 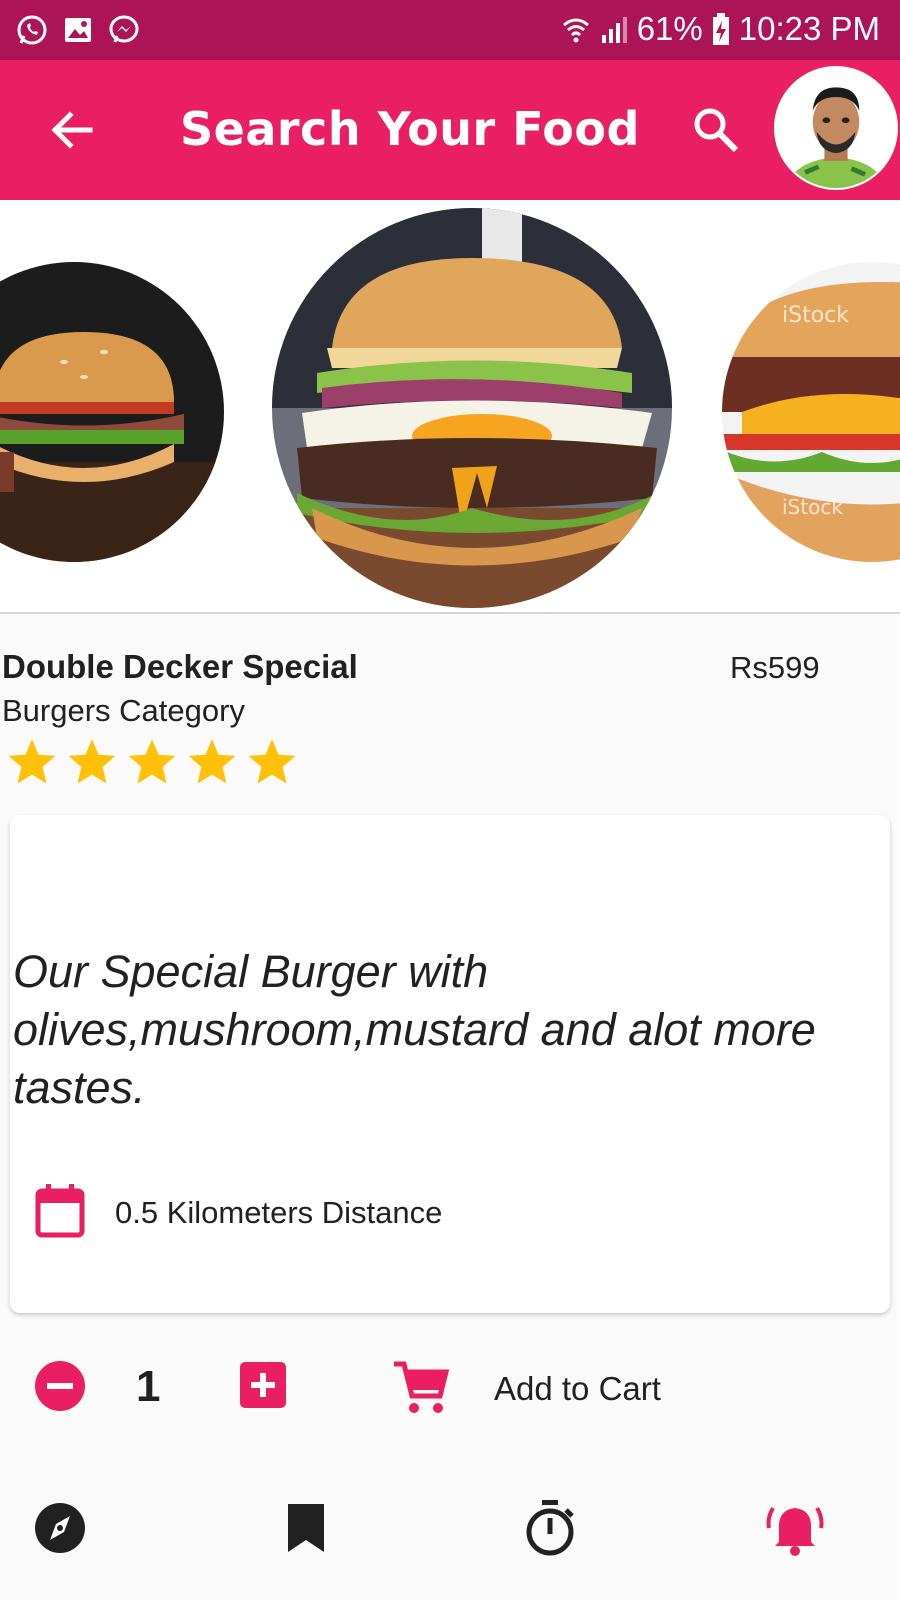 I want to click on burger-image-left, so click(x=112, y=412).